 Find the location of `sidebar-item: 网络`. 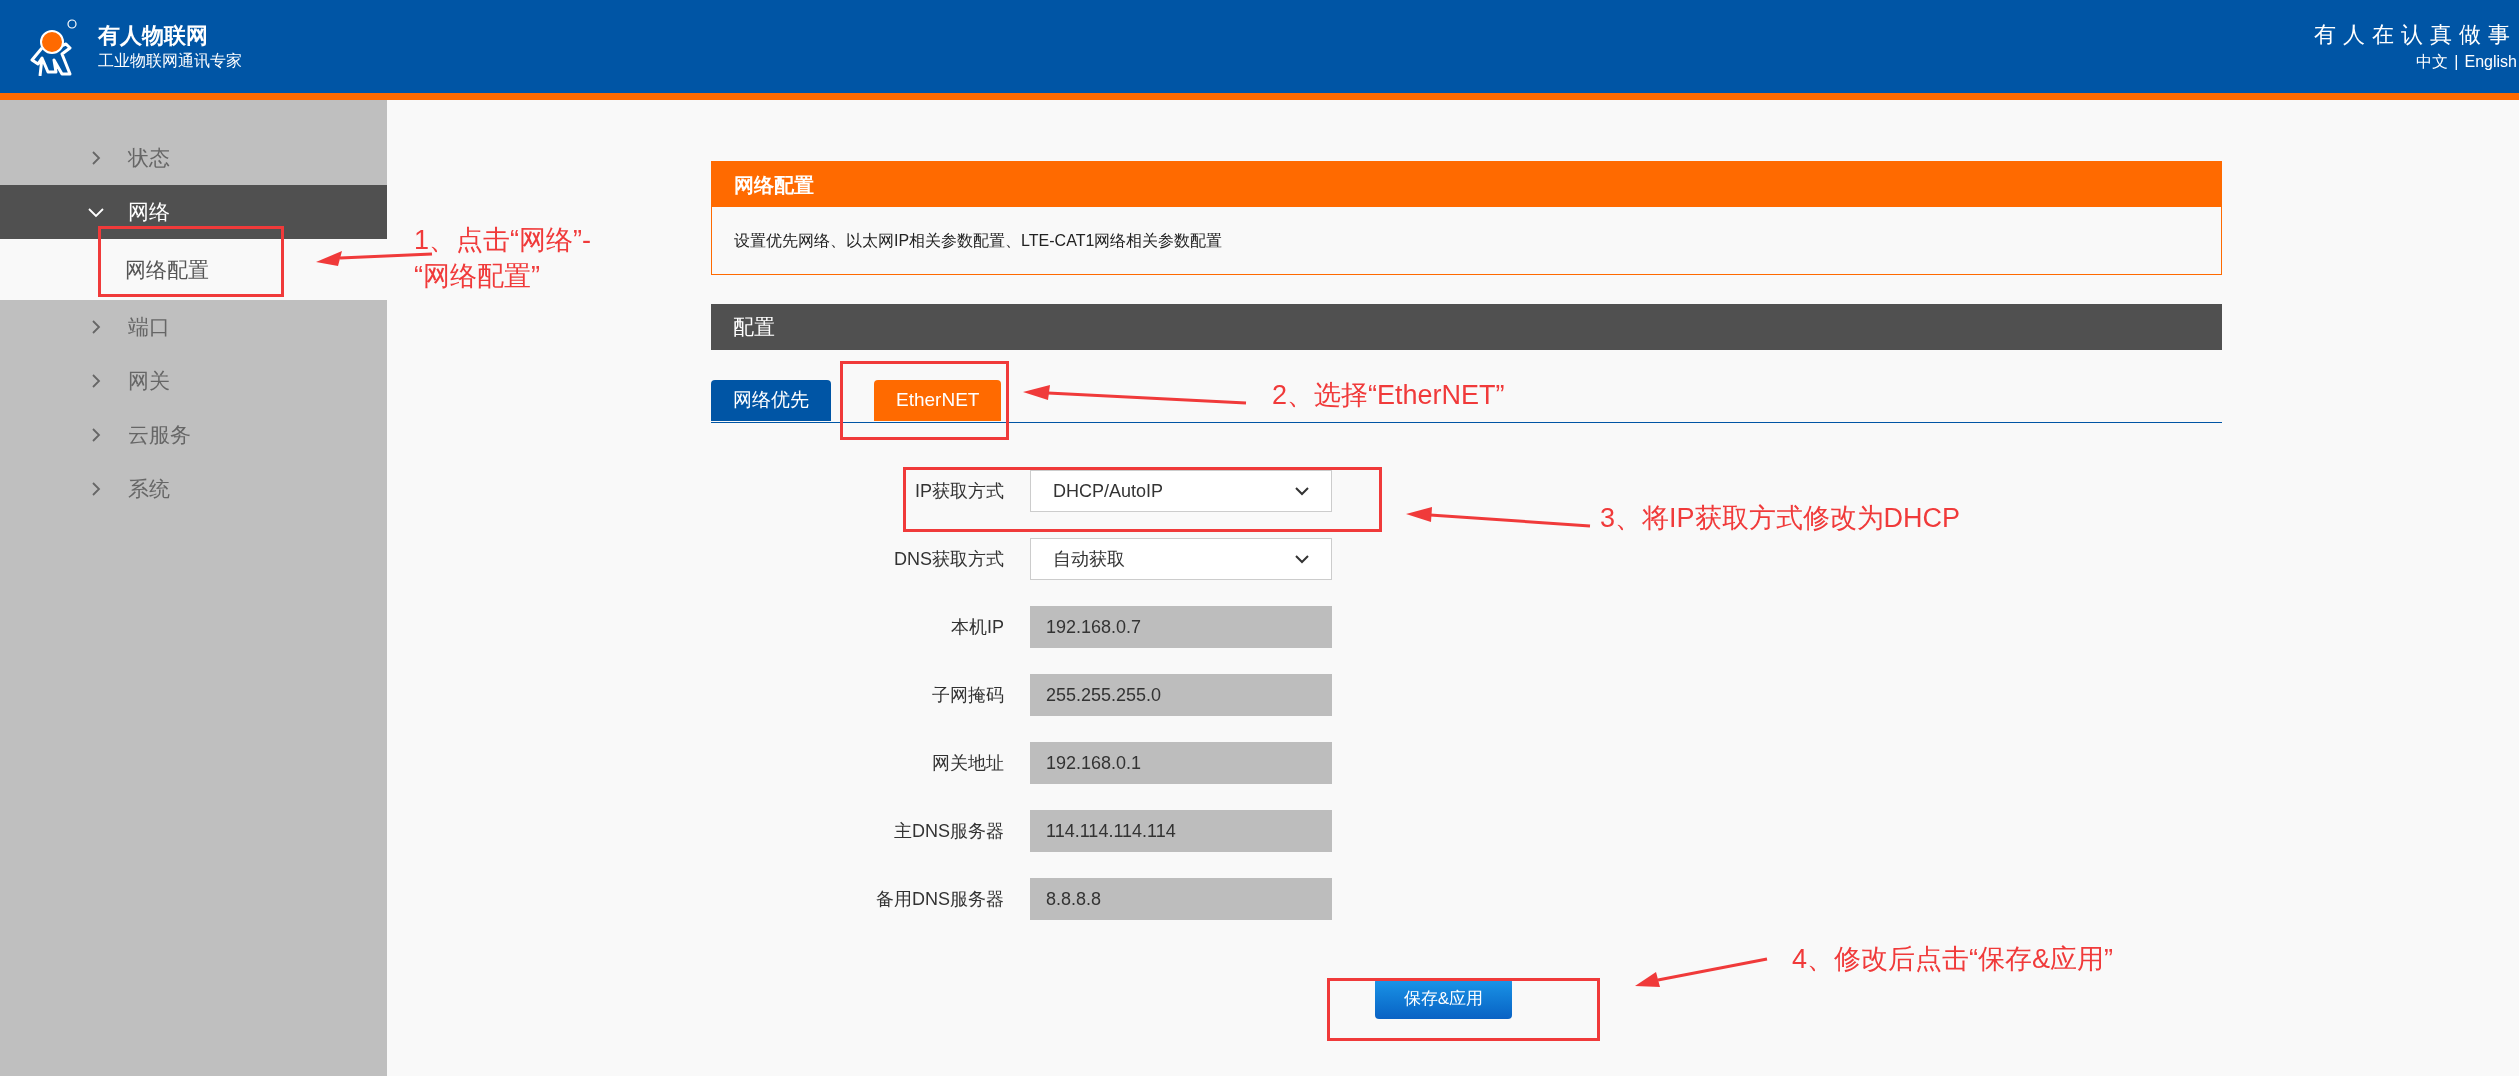

sidebar-item: 网络 is located at coordinates (193, 212).